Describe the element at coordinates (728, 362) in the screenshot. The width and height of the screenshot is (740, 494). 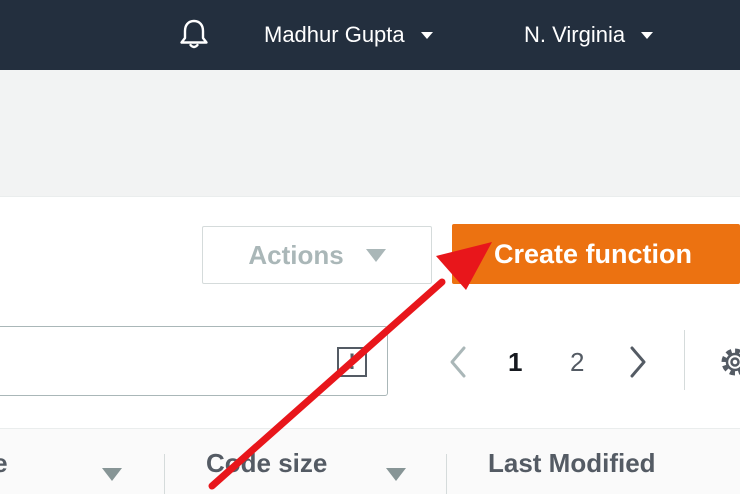
I see `gear-icon` at that location.